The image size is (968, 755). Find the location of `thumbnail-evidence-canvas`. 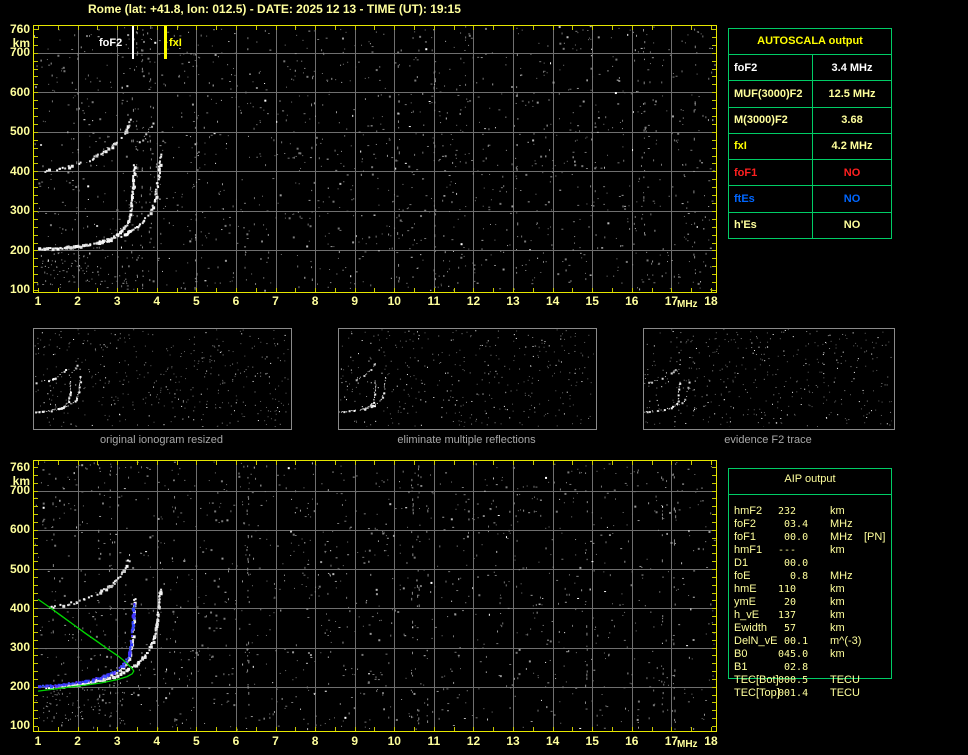

thumbnail-evidence-canvas is located at coordinates (768, 378).